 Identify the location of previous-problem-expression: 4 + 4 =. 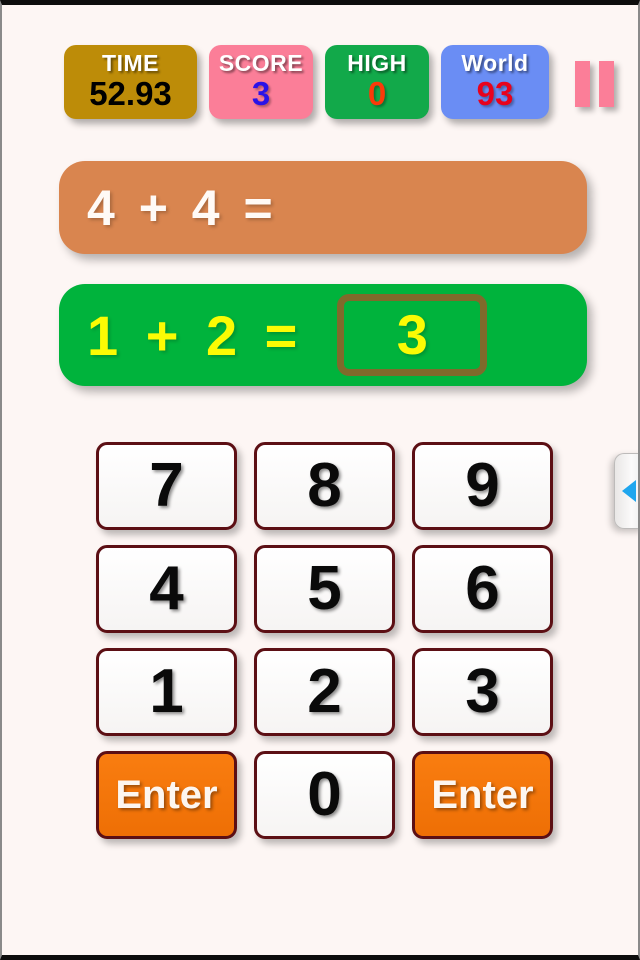
(182, 207).